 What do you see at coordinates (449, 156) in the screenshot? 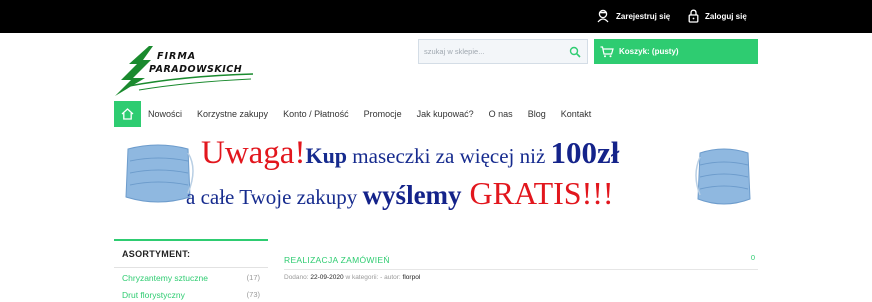
I see `banner-text-maseczki: maseczki za więcej niż` at bounding box center [449, 156].